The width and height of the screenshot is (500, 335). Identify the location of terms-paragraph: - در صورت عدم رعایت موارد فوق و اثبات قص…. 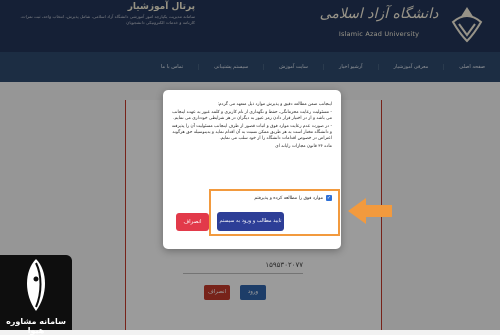
(251, 132).